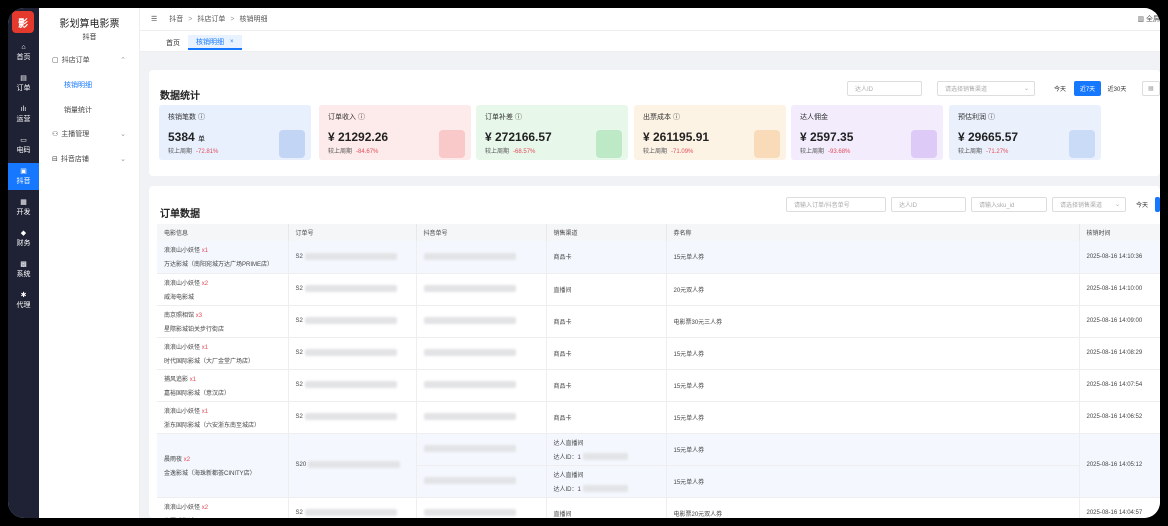 This screenshot has width=1168, height=526. Describe the element at coordinates (23, 88) in the screenshot. I see `rail-label: 订单` at that location.